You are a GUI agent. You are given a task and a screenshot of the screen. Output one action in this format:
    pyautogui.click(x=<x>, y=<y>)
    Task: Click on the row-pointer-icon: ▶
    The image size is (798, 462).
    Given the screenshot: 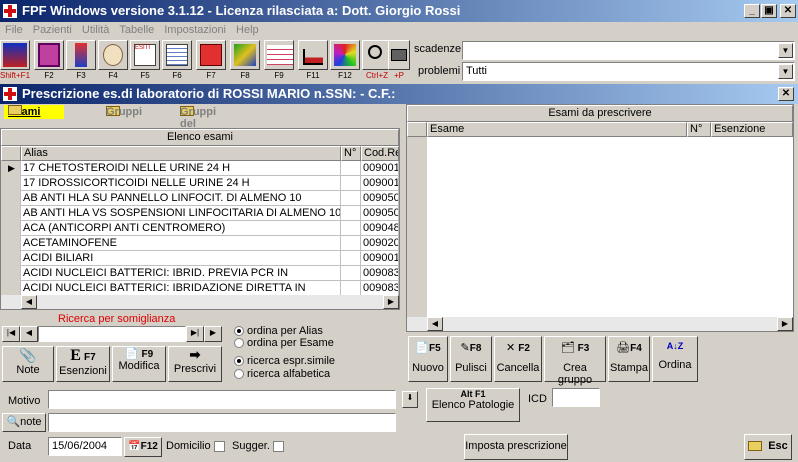 What is the action you would take?
    pyautogui.click(x=11, y=168)
    